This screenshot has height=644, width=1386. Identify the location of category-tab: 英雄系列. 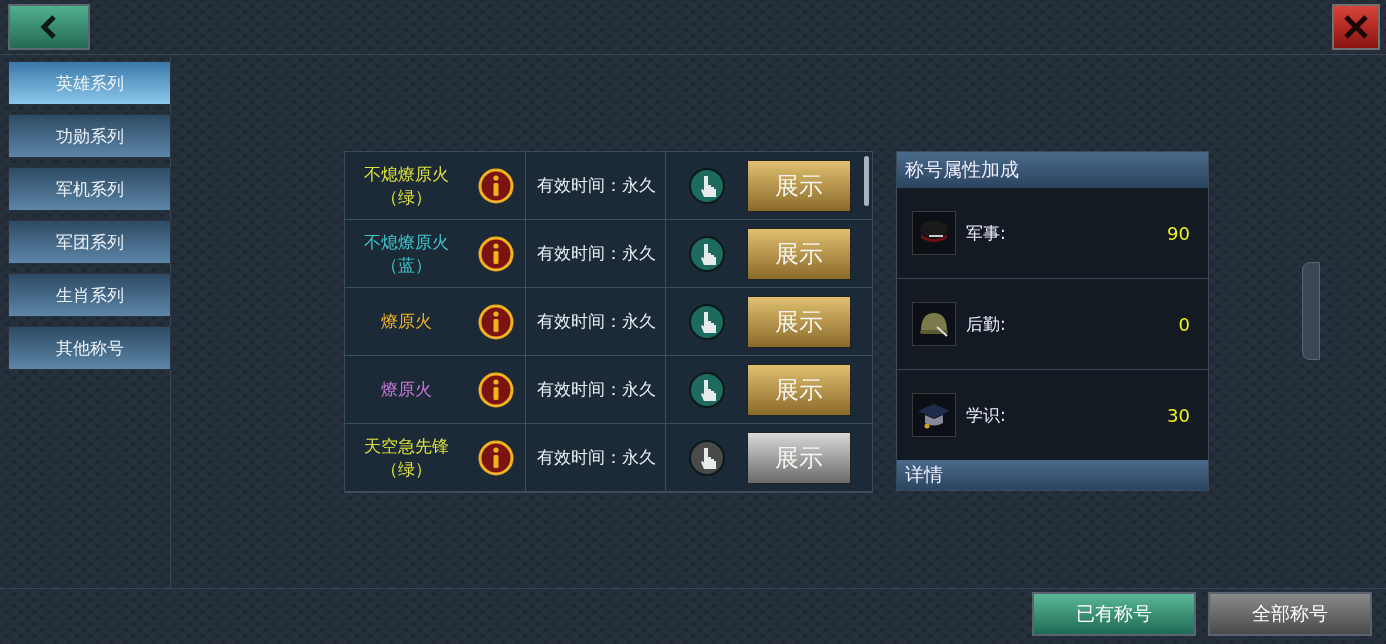
(89, 83).